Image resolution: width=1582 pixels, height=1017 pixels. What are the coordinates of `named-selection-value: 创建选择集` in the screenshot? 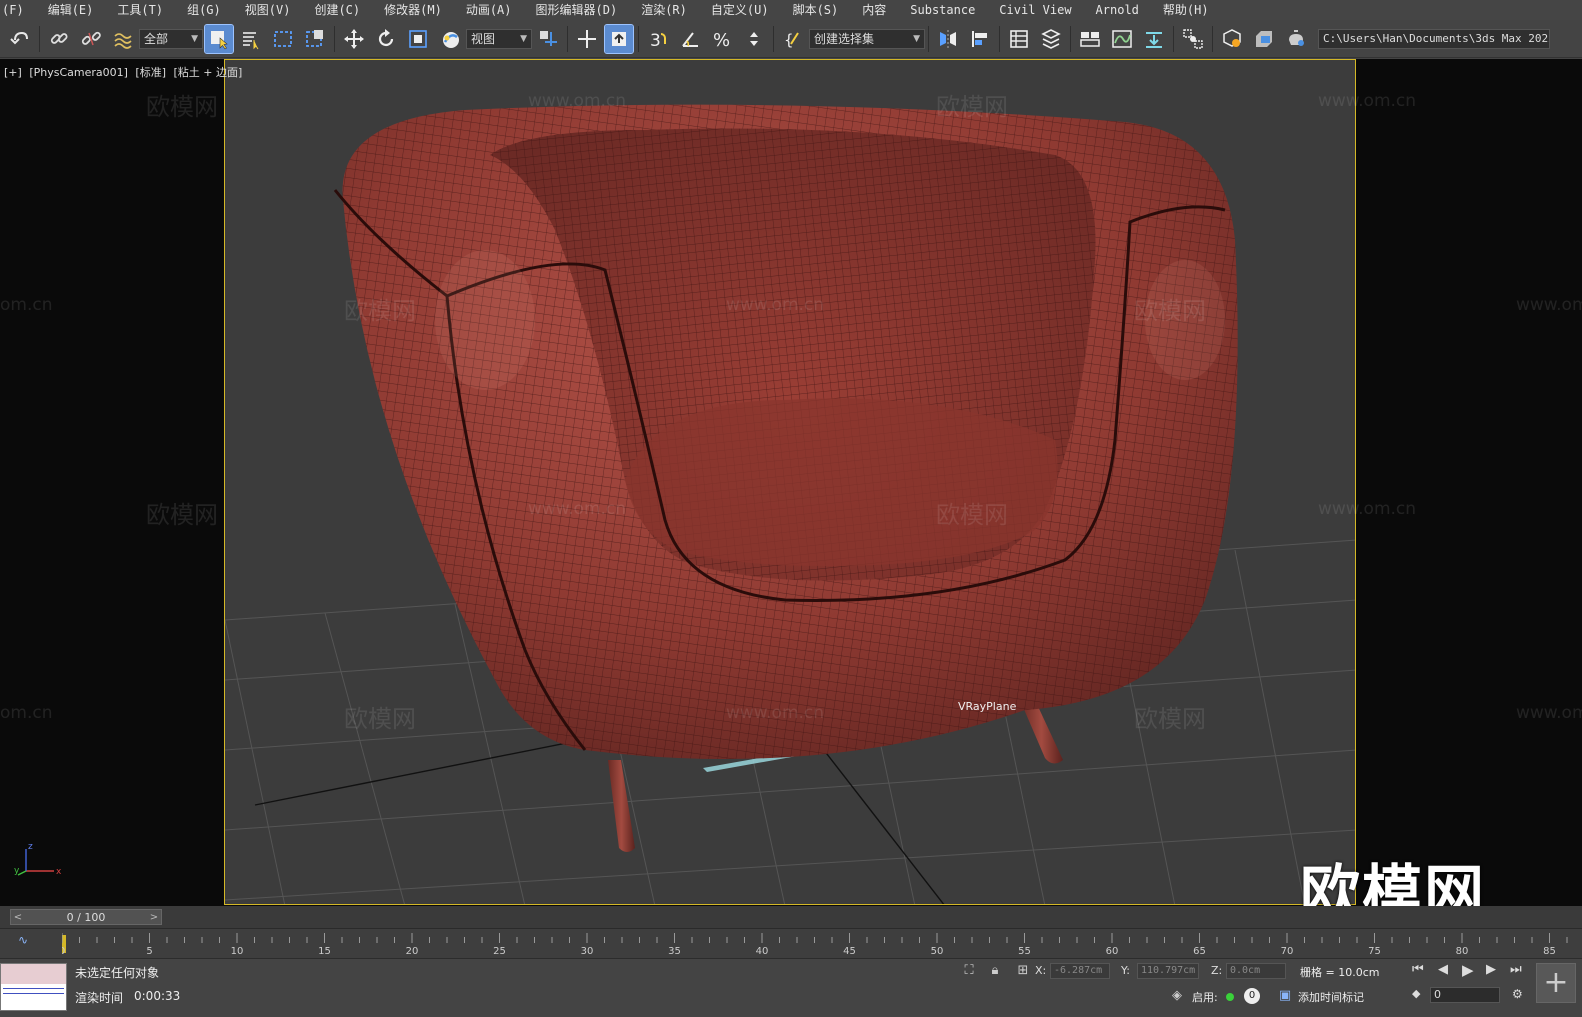 It's located at (844, 39).